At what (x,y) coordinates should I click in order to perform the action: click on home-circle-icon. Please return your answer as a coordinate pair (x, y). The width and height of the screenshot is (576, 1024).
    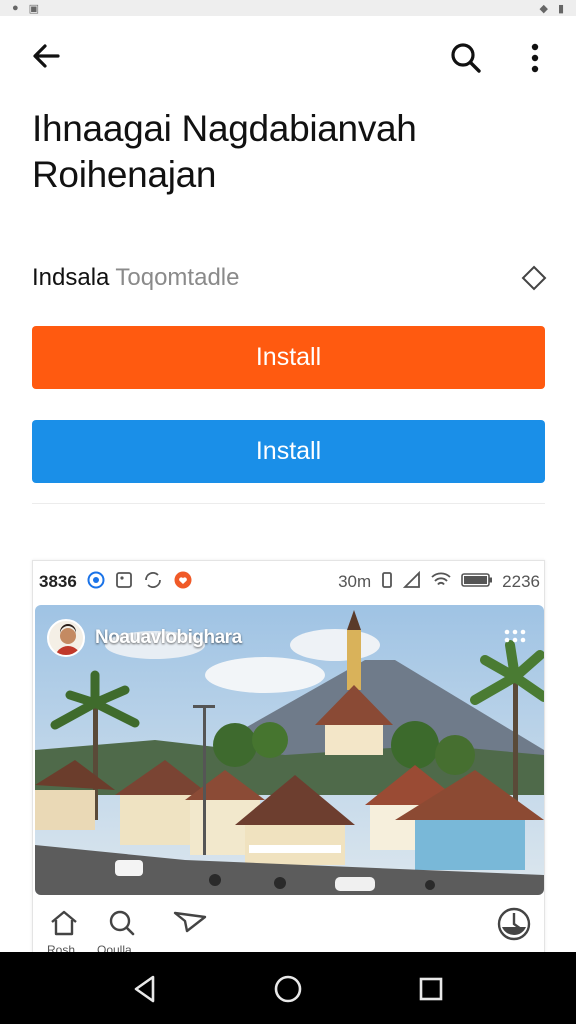
    Looking at the image, I should click on (288, 989).